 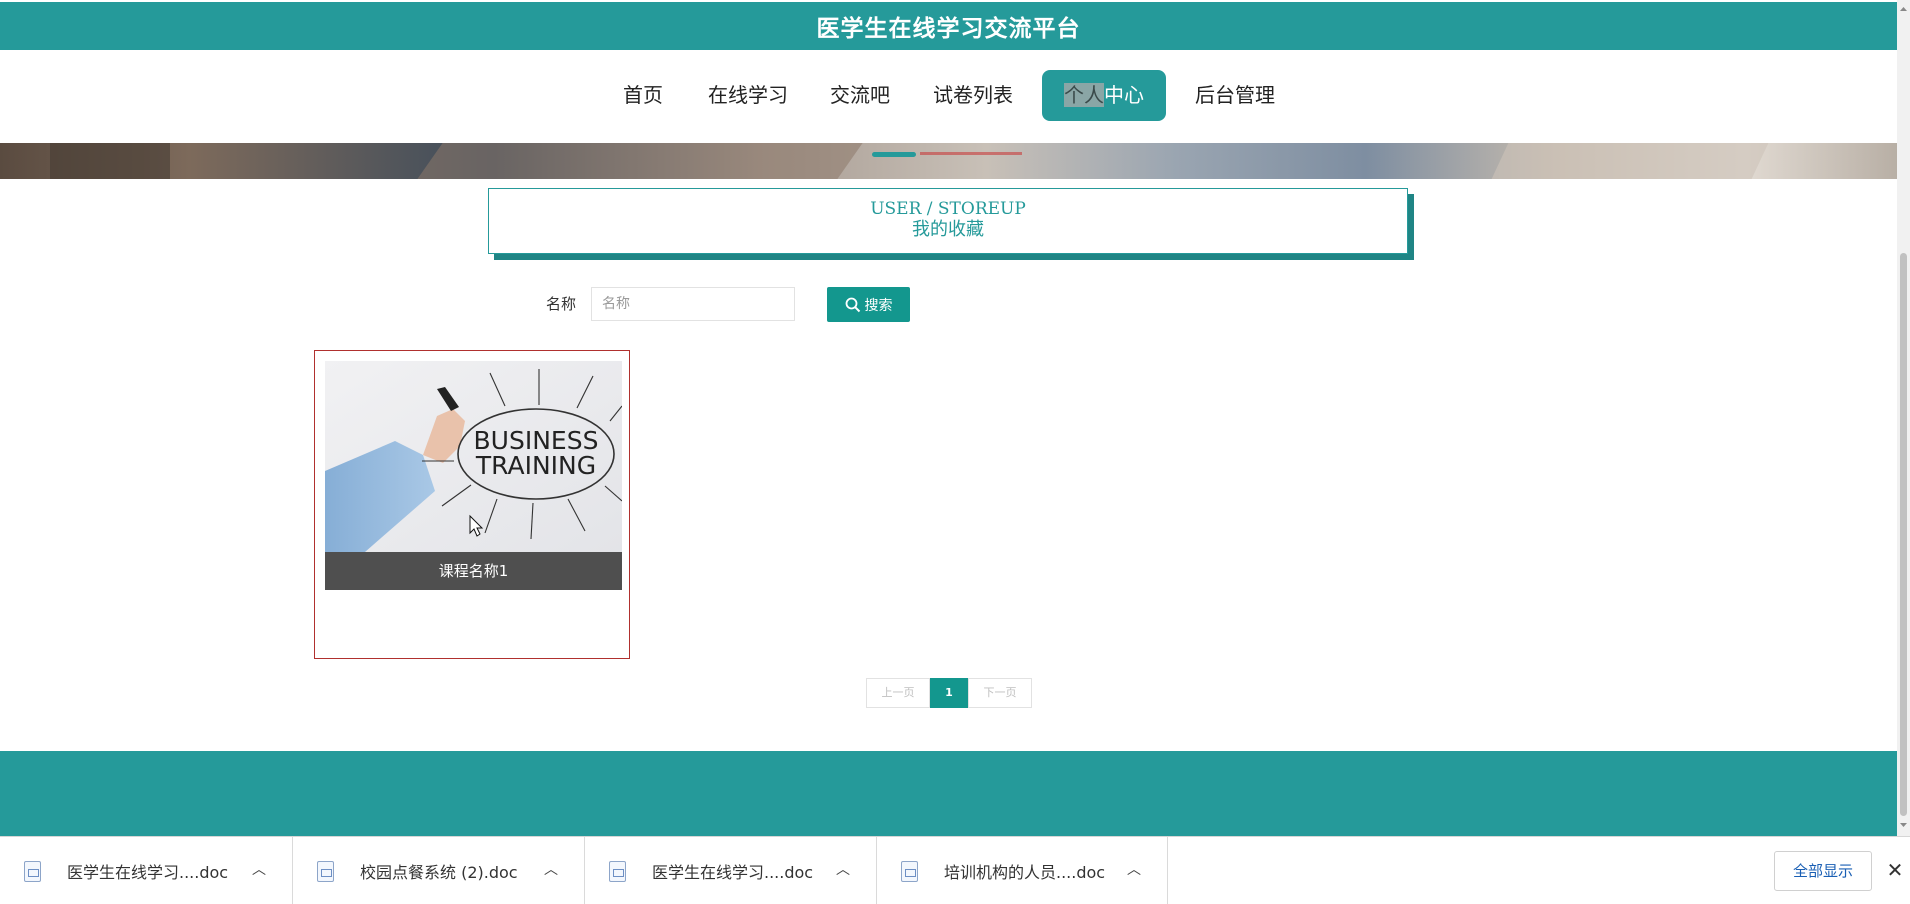 What do you see at coordinates (748, 95) in the screenshot?
I see `nav-item-online-learning: 在线学习` at bounding box center [748, 95].